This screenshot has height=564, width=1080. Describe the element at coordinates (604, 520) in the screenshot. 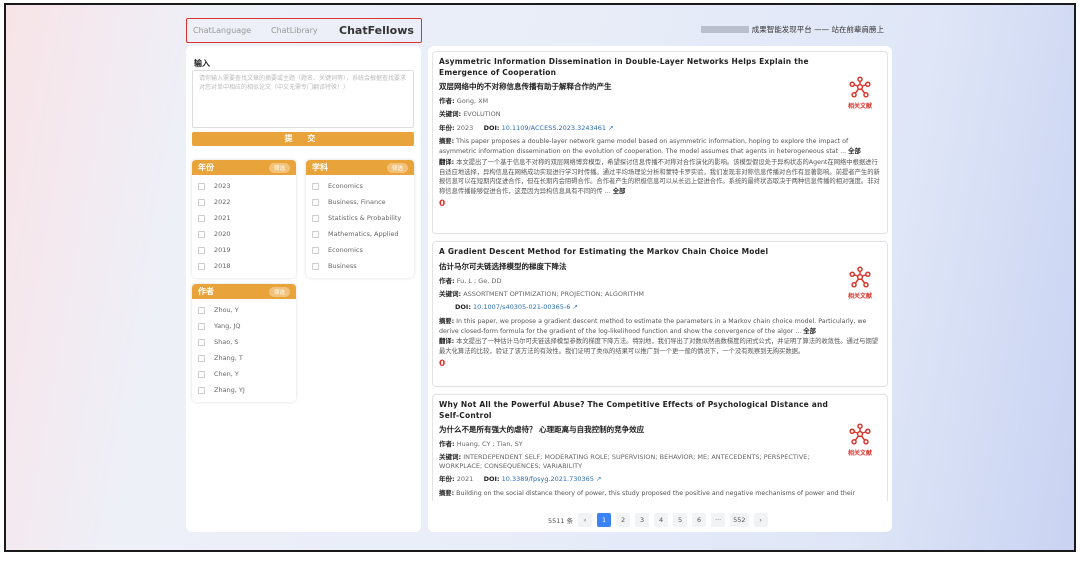

I see `page-button: 1` at that location.